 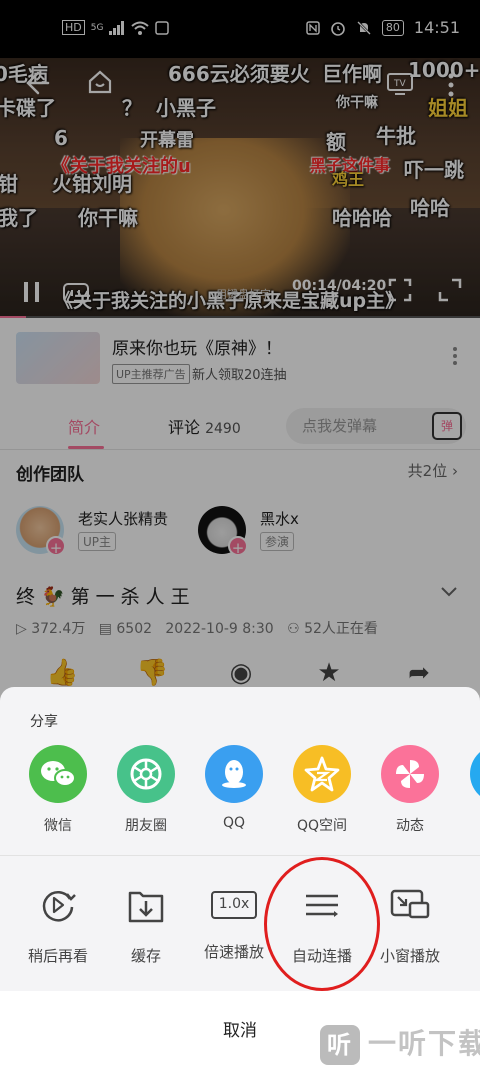 What do you see at coordinates (59, 906) in the screenshot?
I see `watch-later-icon` at bounding box center [59, 906].